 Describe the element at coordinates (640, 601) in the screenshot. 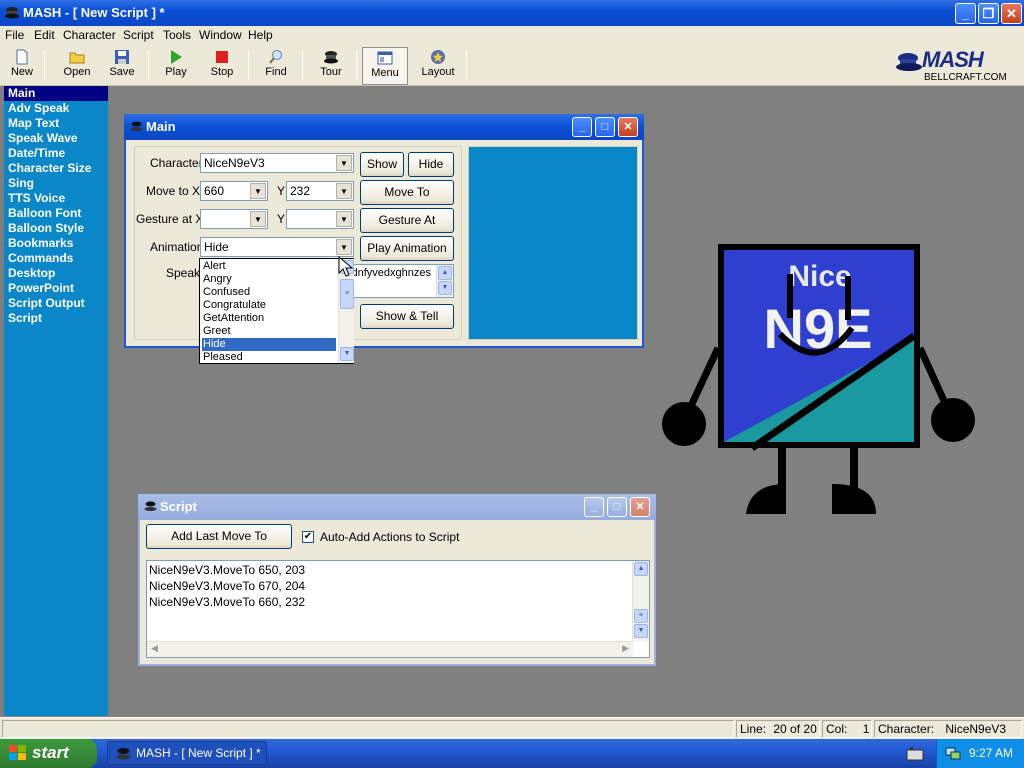

I see `script-vertical-scrollbar: ▲ ≡ ▼` at that location.